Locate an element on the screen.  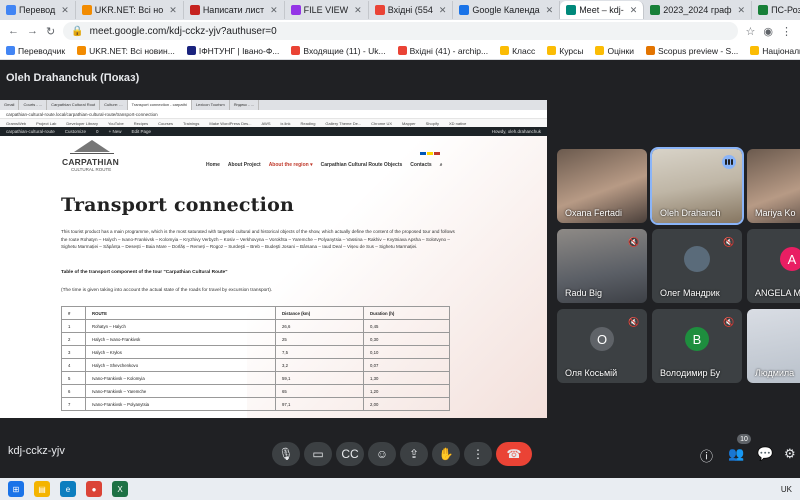
browser-tab: ПС-Розклад в.2✕ is located at coordinates (776, 10).